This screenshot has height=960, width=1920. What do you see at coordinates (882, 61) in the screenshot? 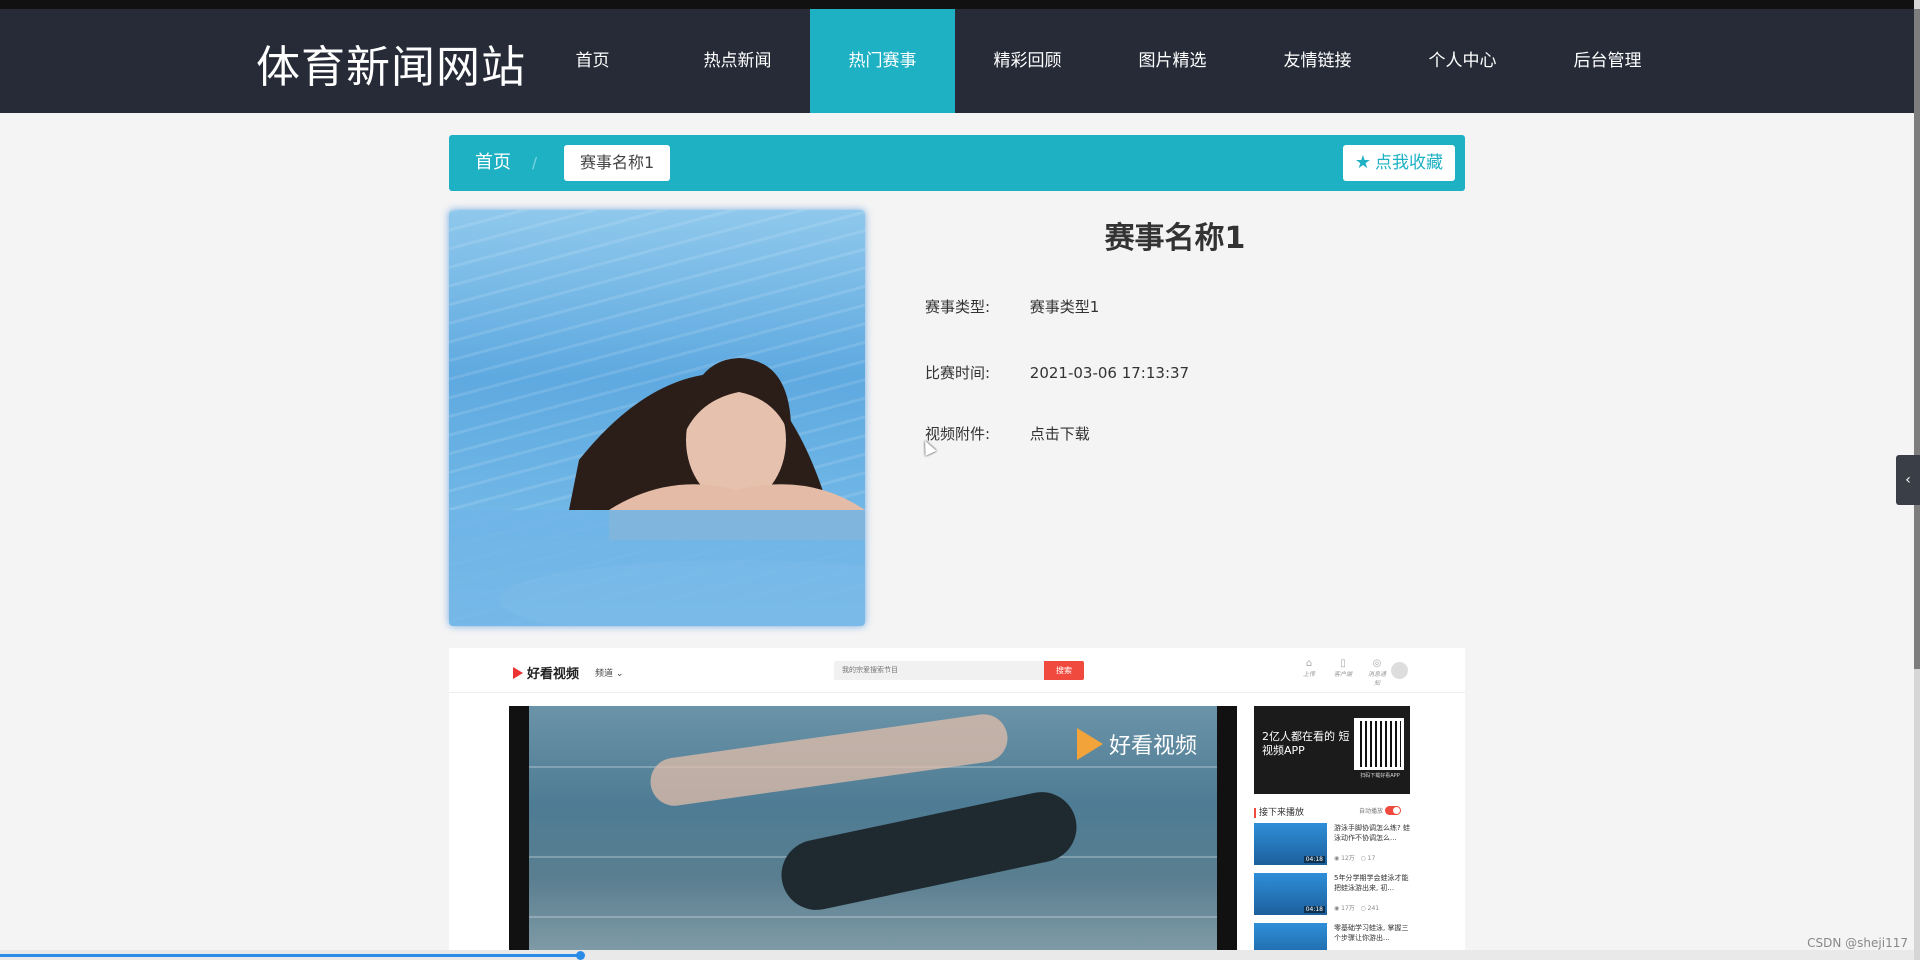
I see `nav-item-hot-events: 热门赛事` at bounding box center [882, 61].